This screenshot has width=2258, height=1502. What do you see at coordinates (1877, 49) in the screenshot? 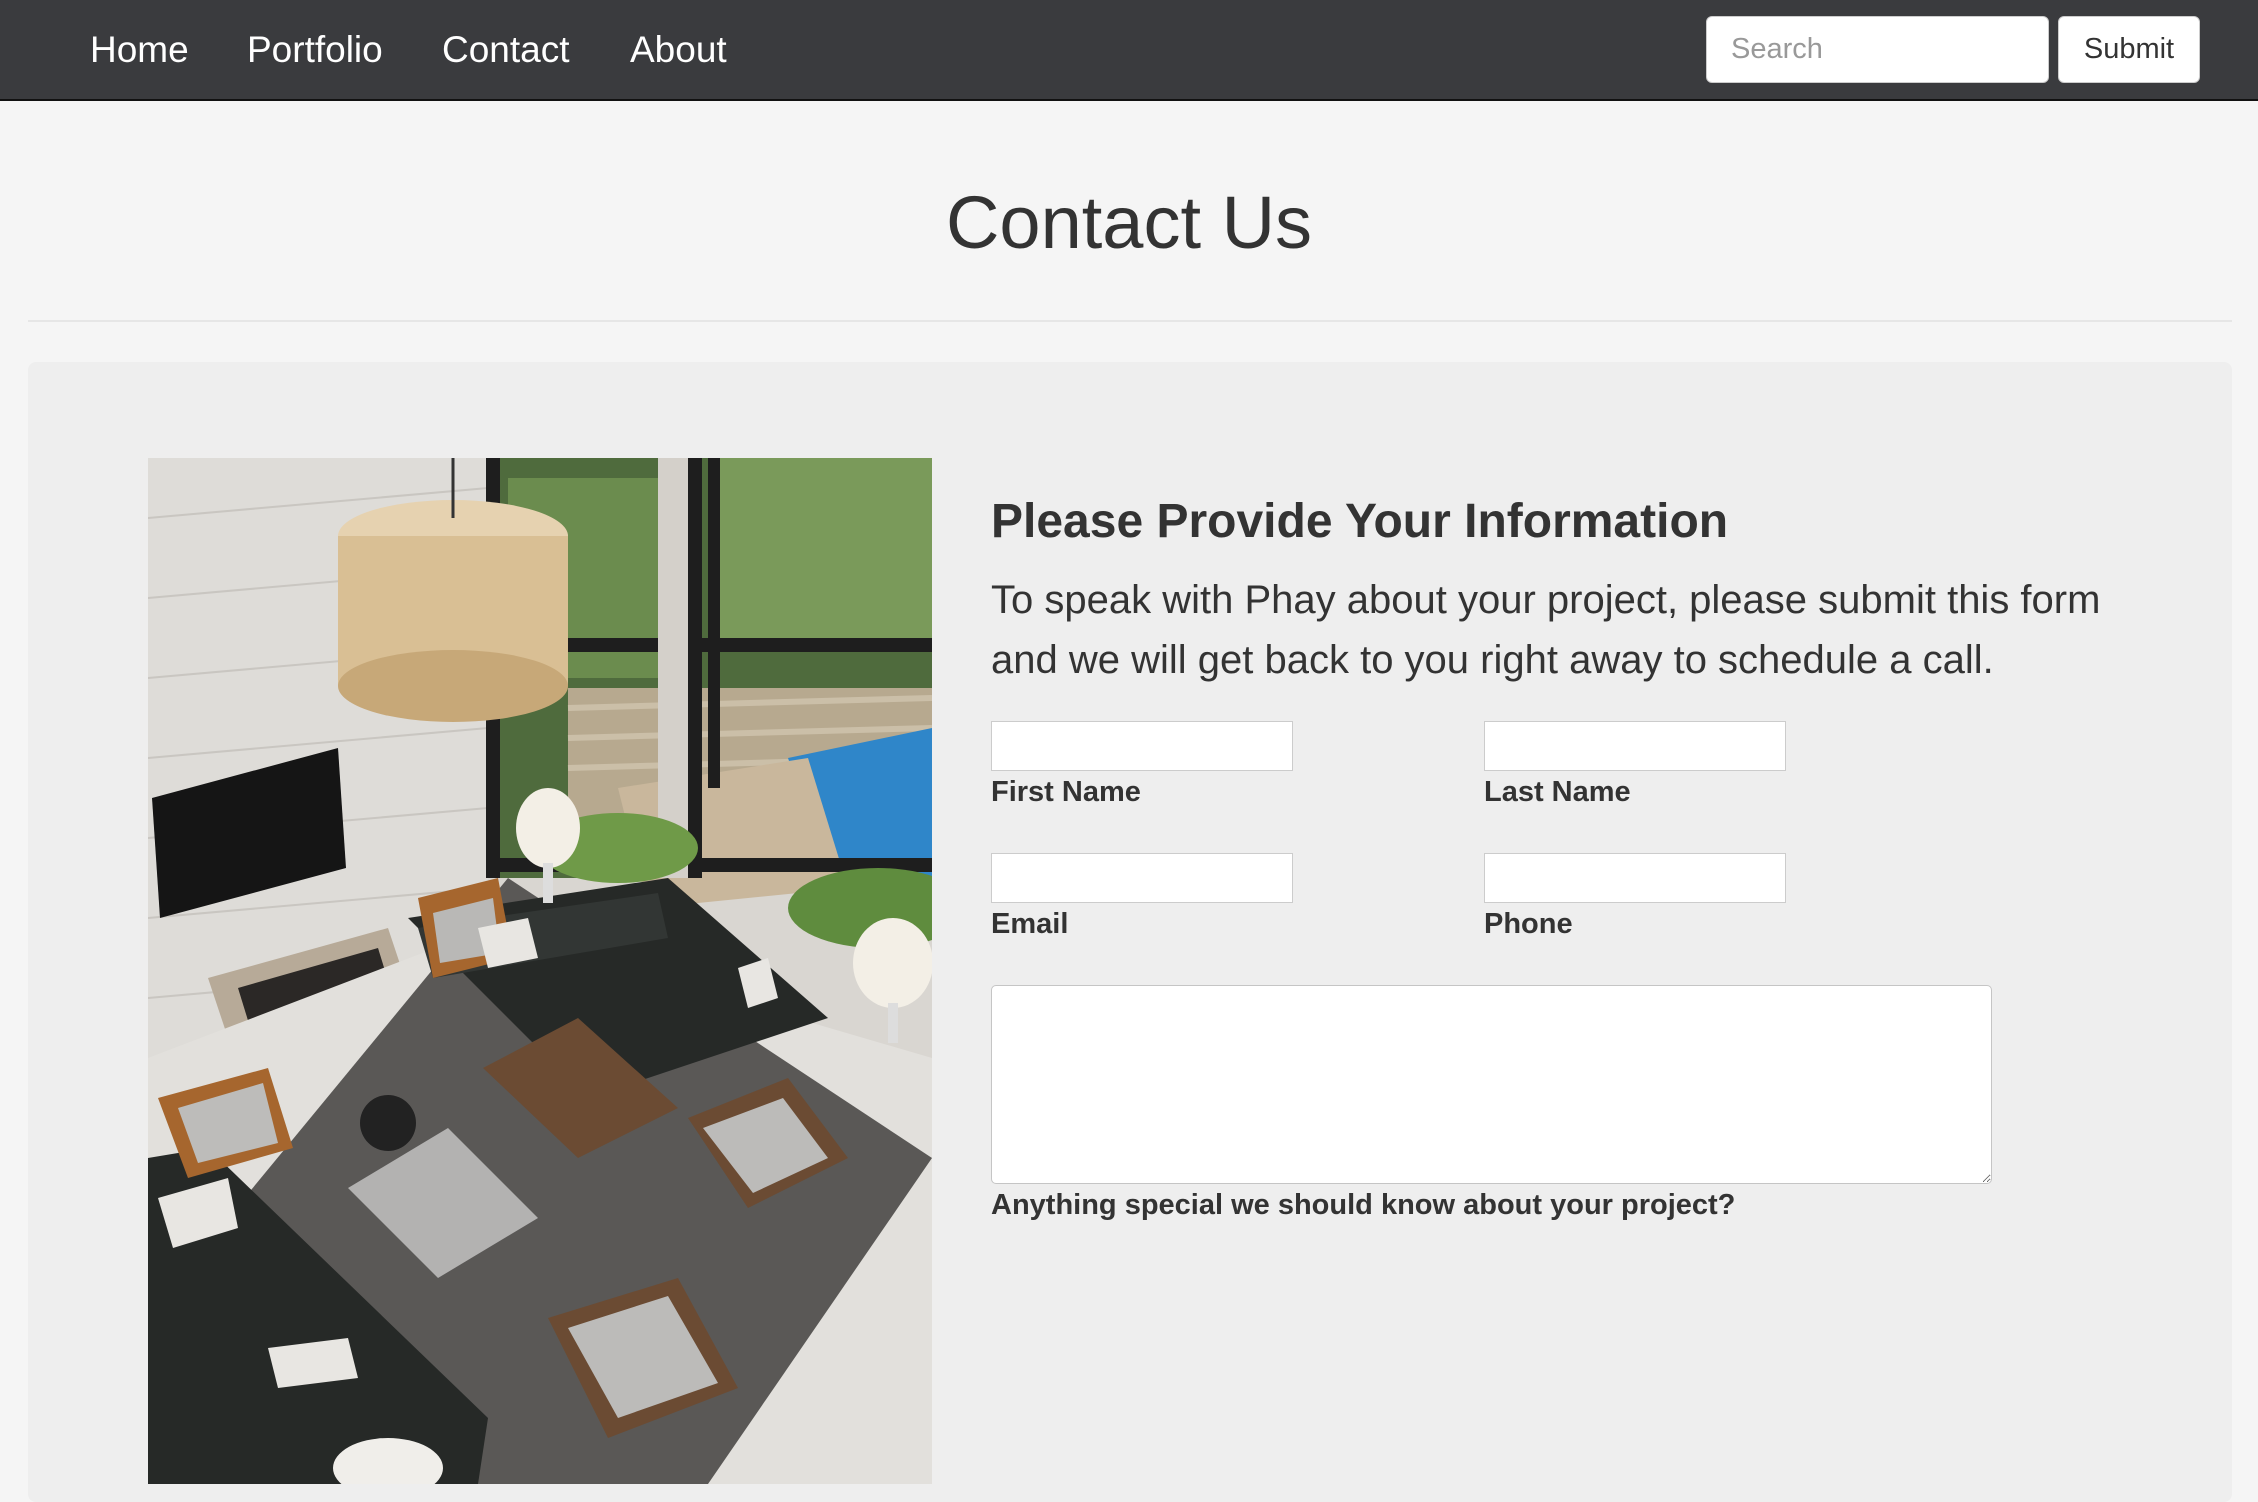
I see `search-input` at bounding box center [1877, 49].